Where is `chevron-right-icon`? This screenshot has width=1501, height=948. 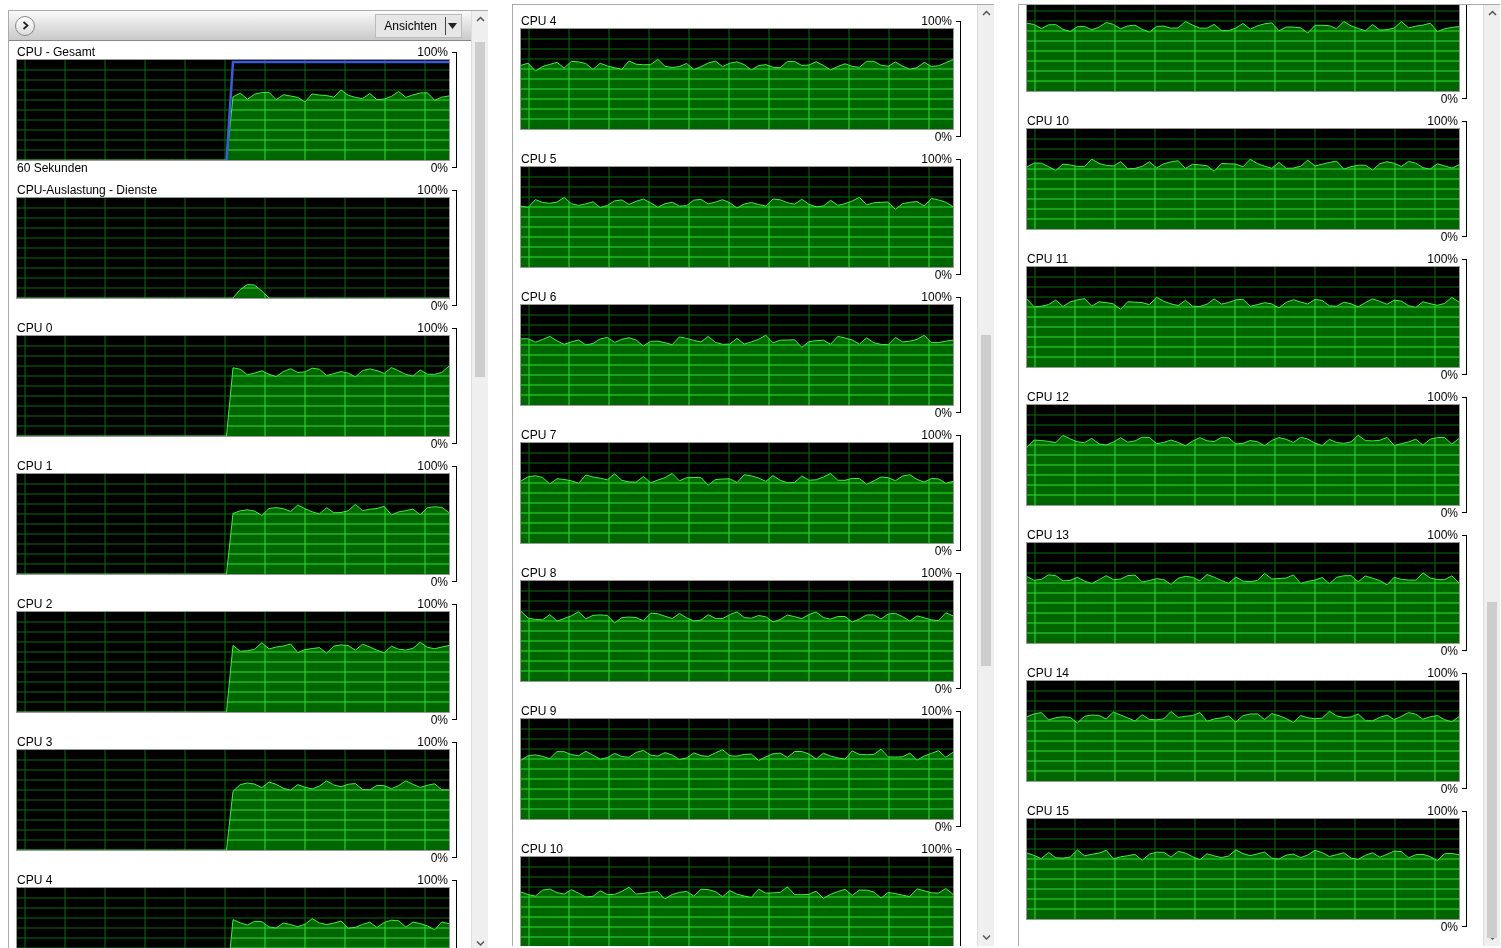 chevron-right-icon is located at coordinates (25, 25).